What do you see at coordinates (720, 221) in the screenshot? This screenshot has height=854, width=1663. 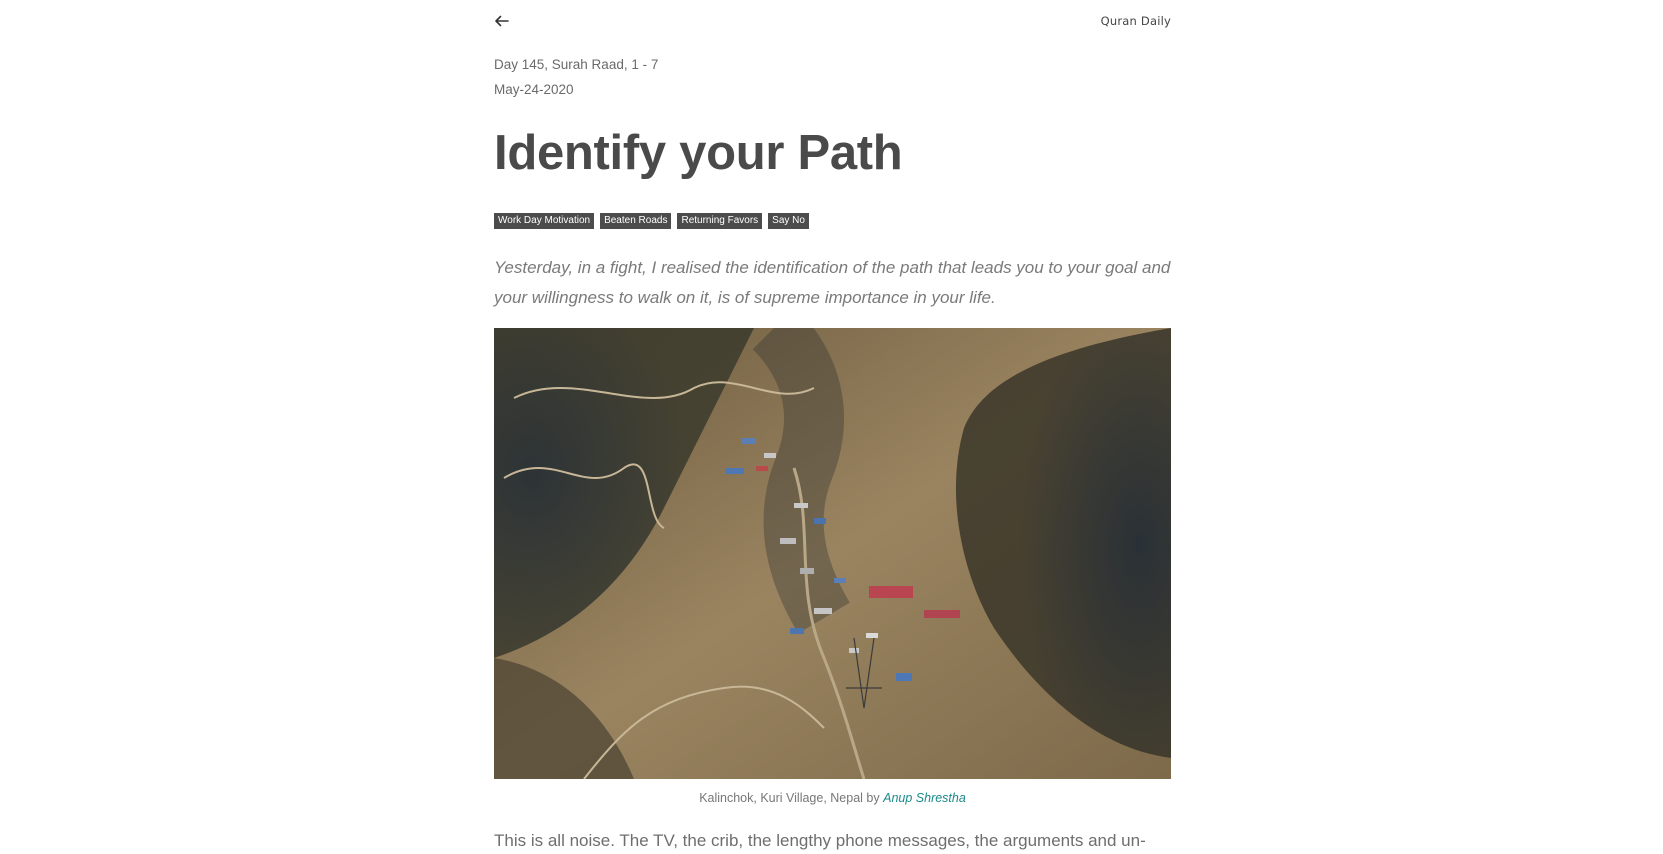 I see `tag-returning-favors: Returning Favors` at bounding box center [720, 221].